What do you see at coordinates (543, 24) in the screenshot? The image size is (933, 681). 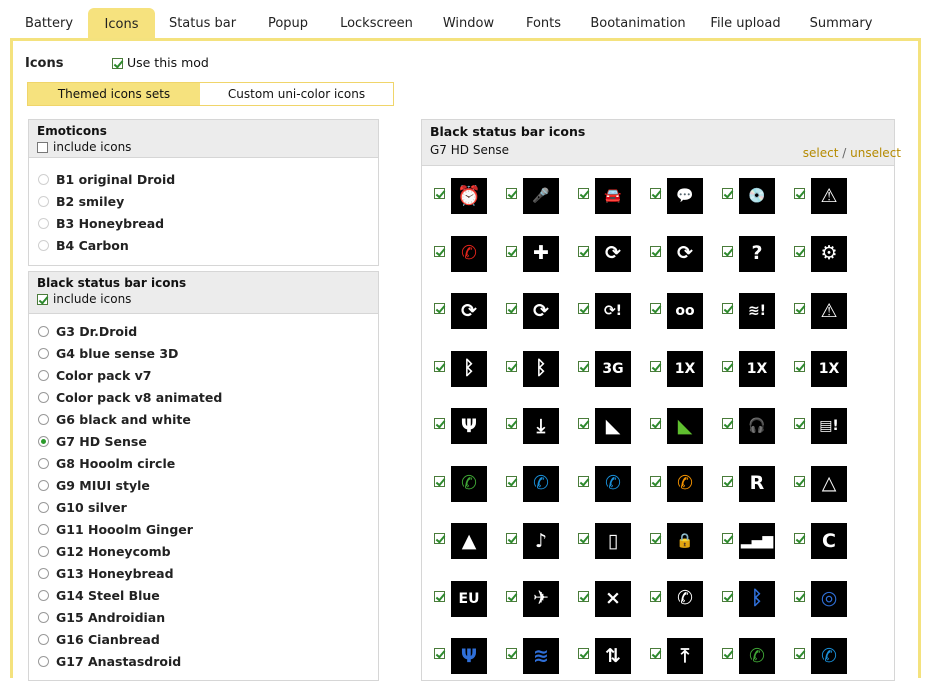 I see `tab-fonts: Fonts` at bounding box center [543, 24].